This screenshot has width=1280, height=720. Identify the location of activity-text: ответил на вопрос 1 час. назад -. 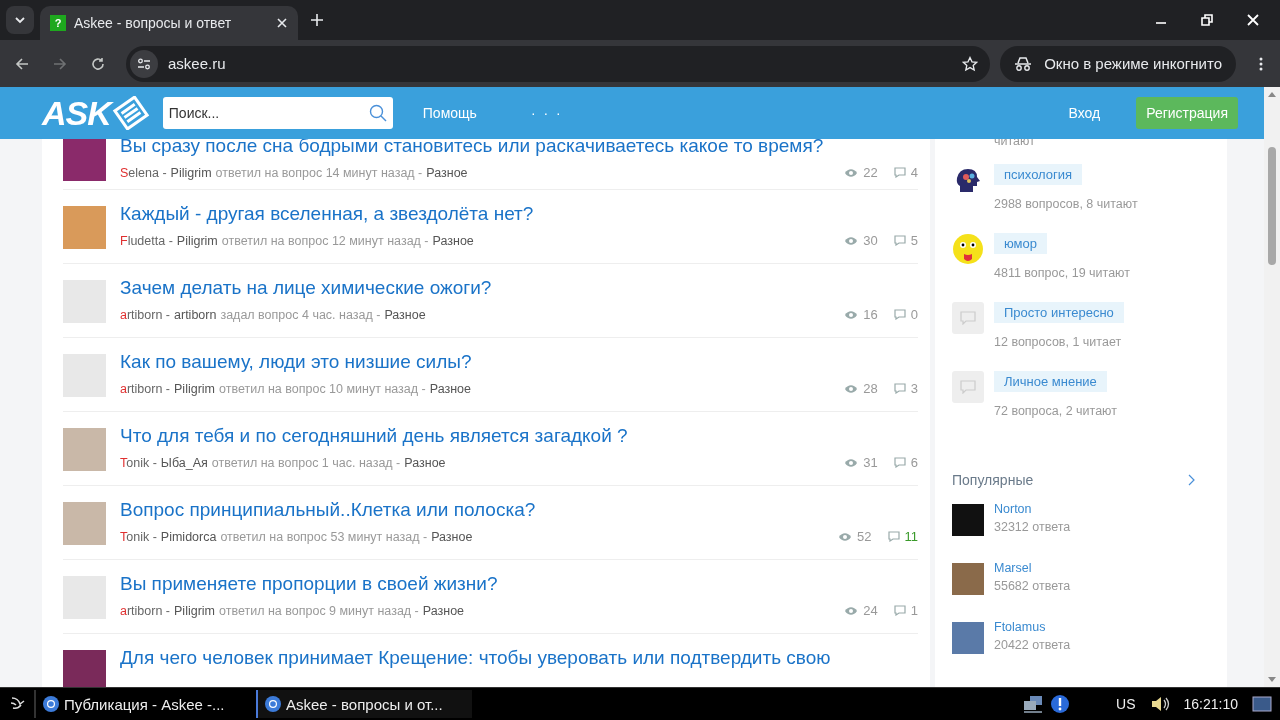
(306, 462).